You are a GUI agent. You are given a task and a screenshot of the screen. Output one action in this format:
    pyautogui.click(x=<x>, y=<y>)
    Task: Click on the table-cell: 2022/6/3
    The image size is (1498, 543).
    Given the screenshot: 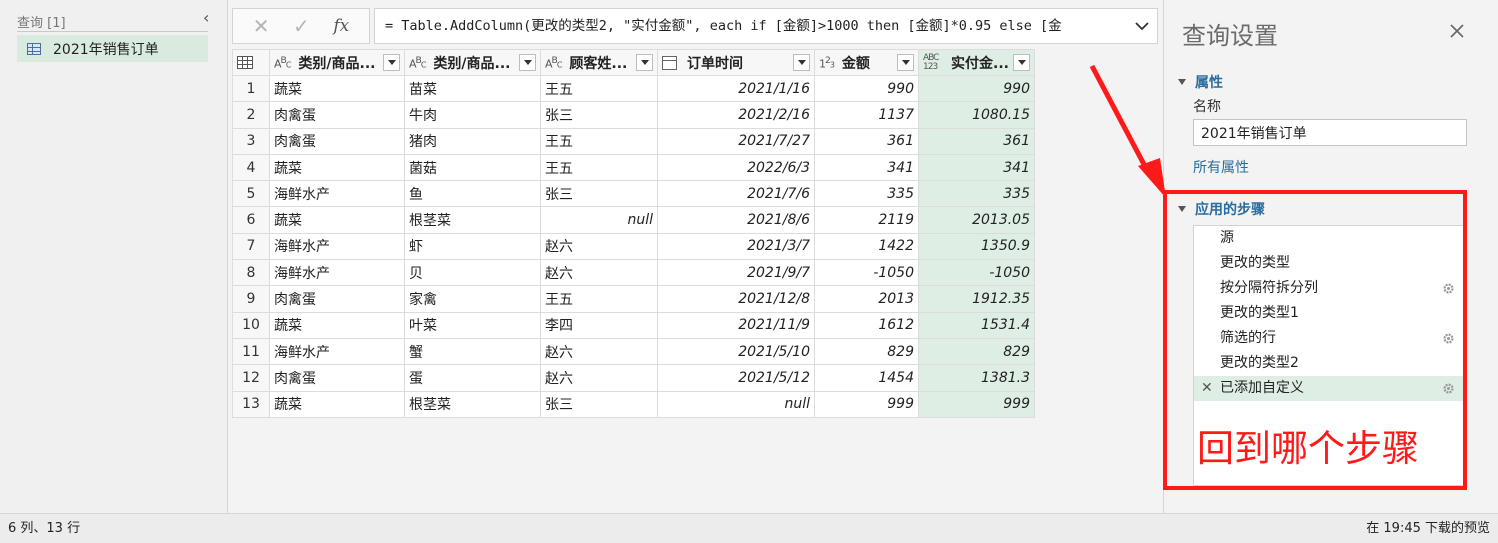 What is the action you would take?
    pyautogui.click(x=736, y=167)
    